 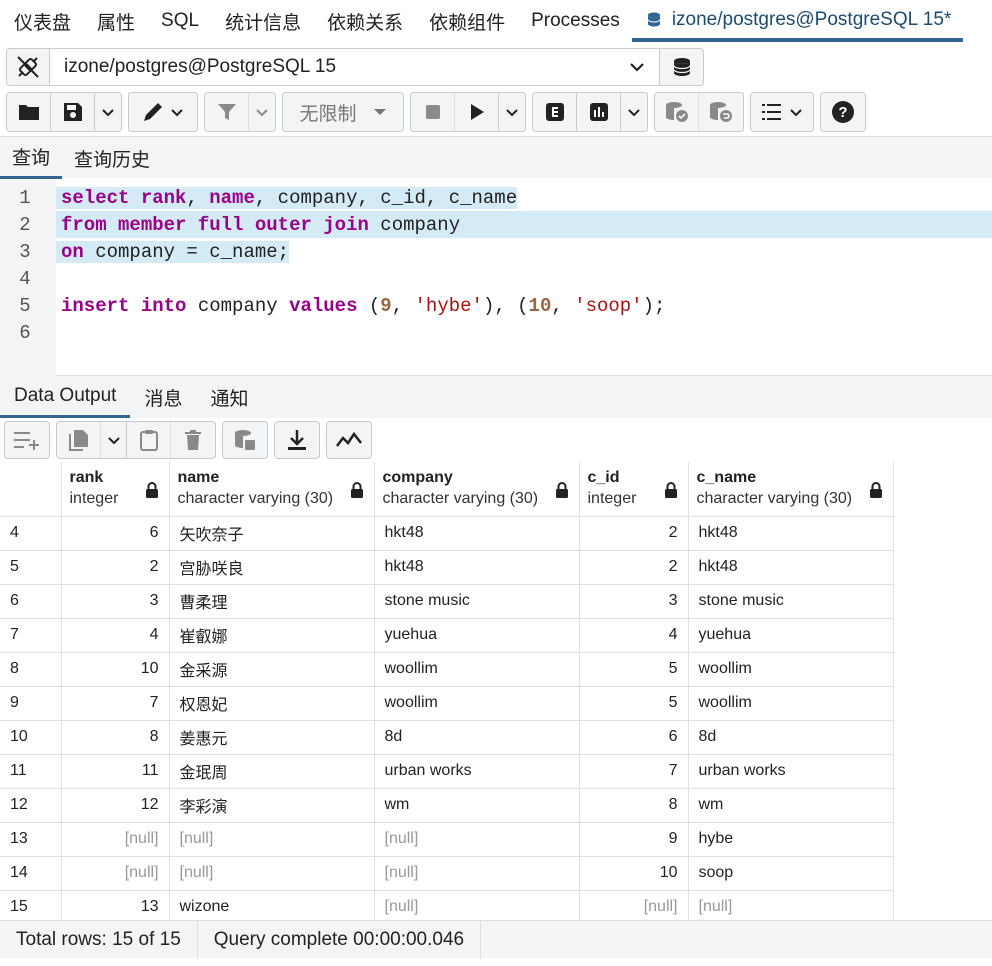 I want to click on table-cell: 权恩妃, so click(x=272, y=703).